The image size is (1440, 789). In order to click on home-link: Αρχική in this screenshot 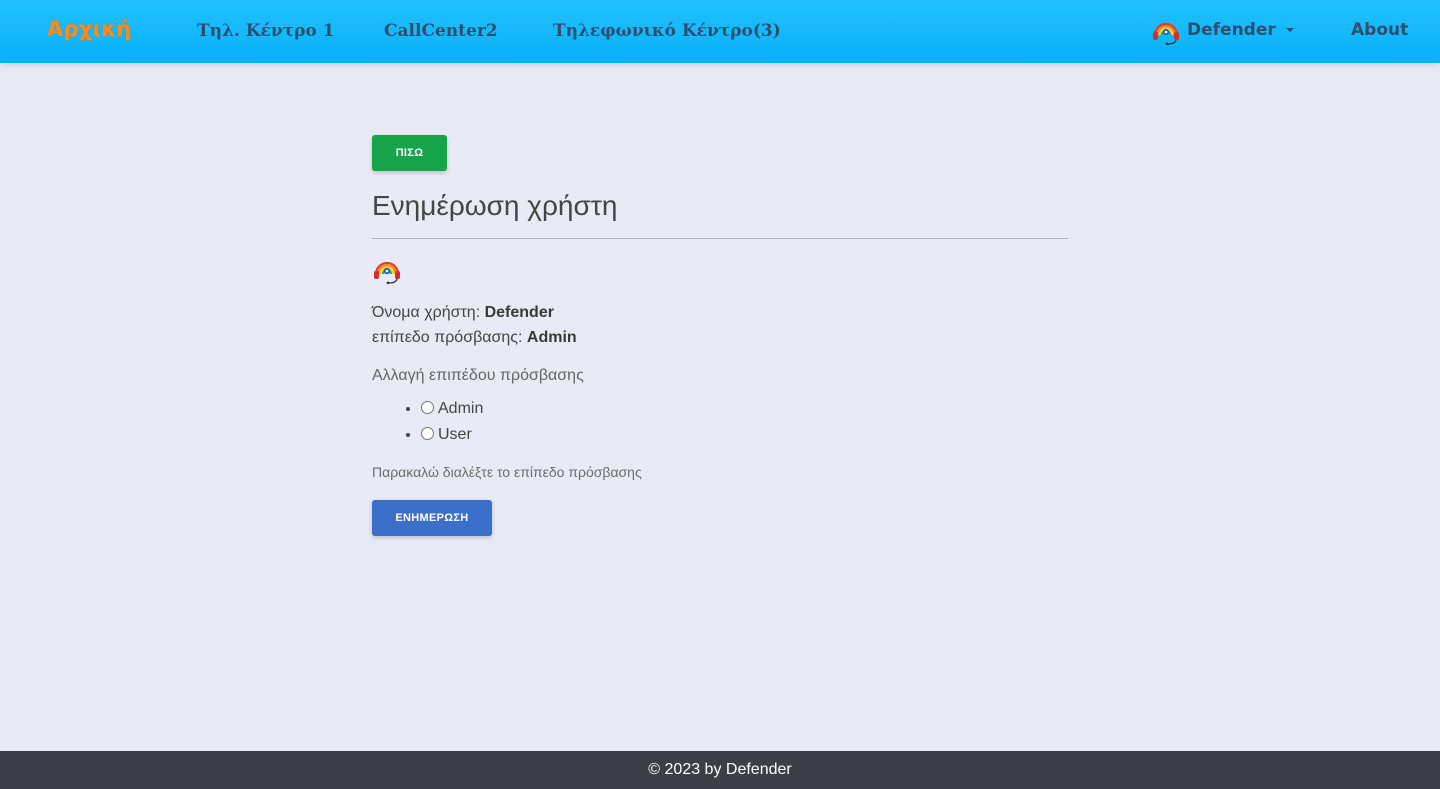, I will do `click(89, 29)`.